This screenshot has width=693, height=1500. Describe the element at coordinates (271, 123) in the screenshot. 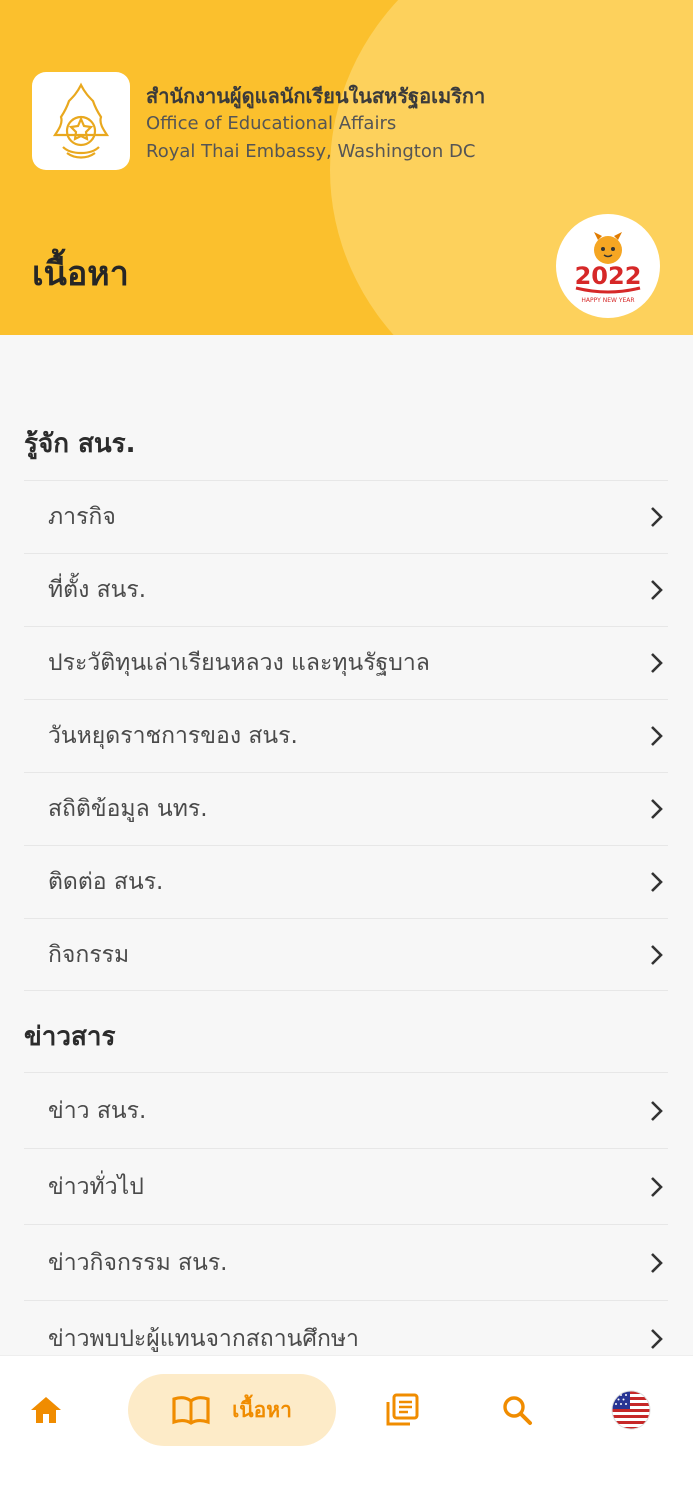

I see `org-name-english: Office of Educational Affairs` at that location.